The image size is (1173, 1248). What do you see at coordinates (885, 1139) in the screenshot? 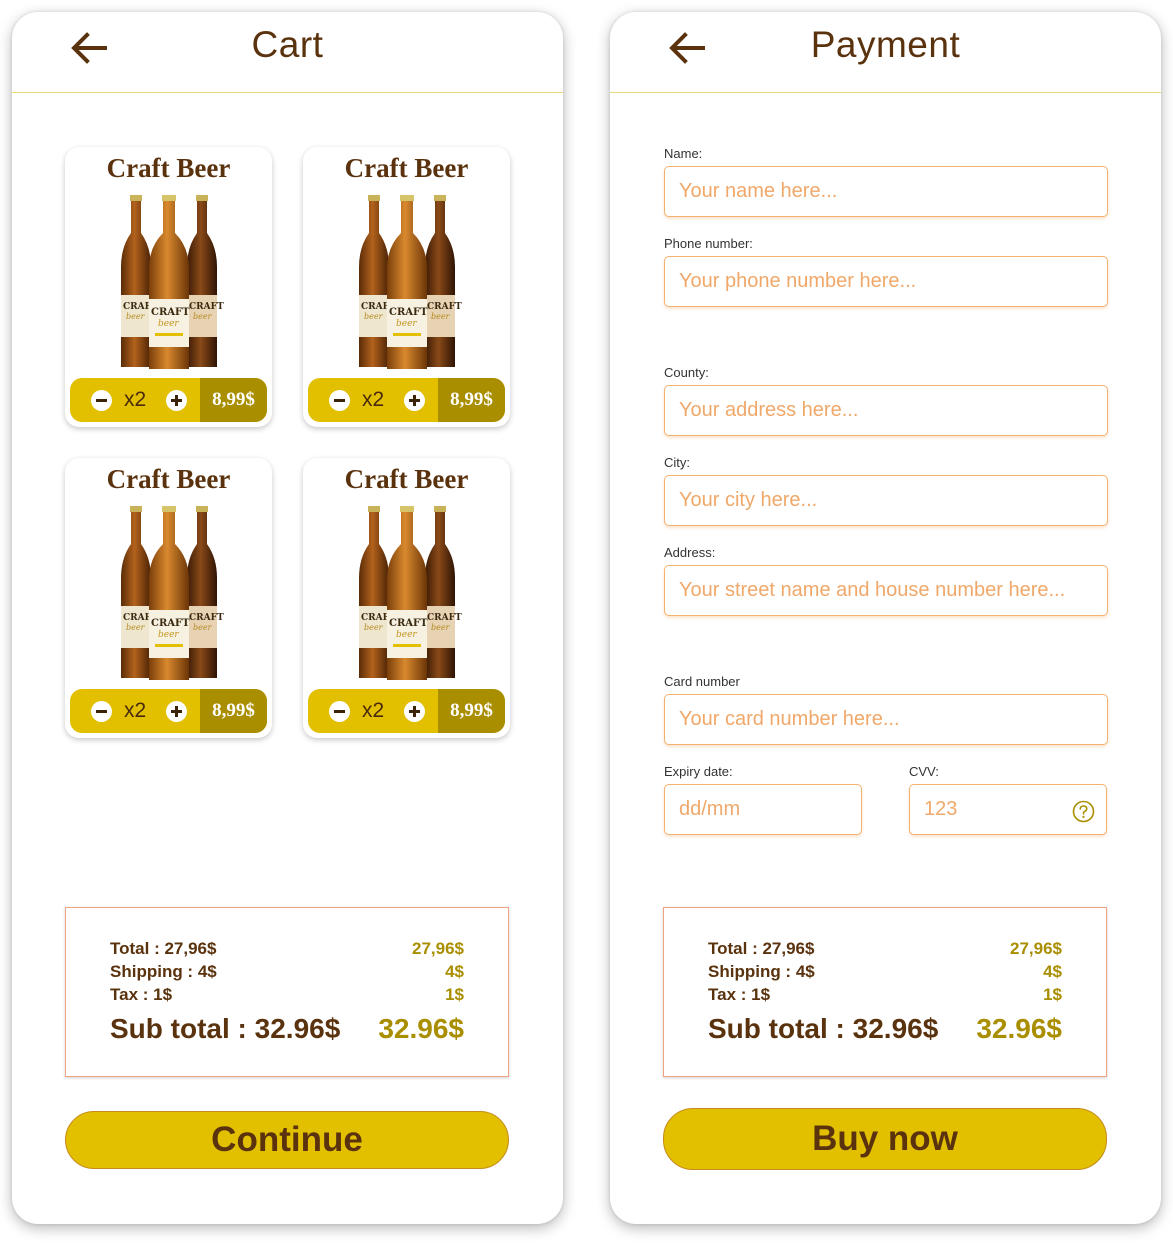
I see `buy-now-button: Buy now` at bounding box center [885, 1139].